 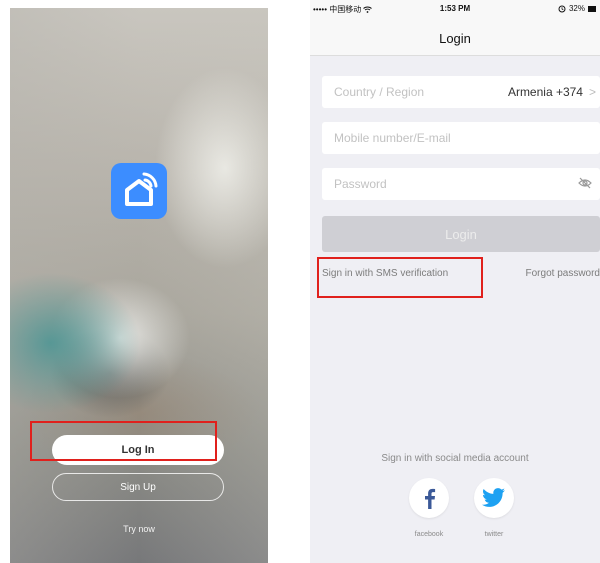 What do you see at coordinates (563, 273) in the screenshot?
I see `forgot-password-link: Forgot password` at bounding box center [563, 273].